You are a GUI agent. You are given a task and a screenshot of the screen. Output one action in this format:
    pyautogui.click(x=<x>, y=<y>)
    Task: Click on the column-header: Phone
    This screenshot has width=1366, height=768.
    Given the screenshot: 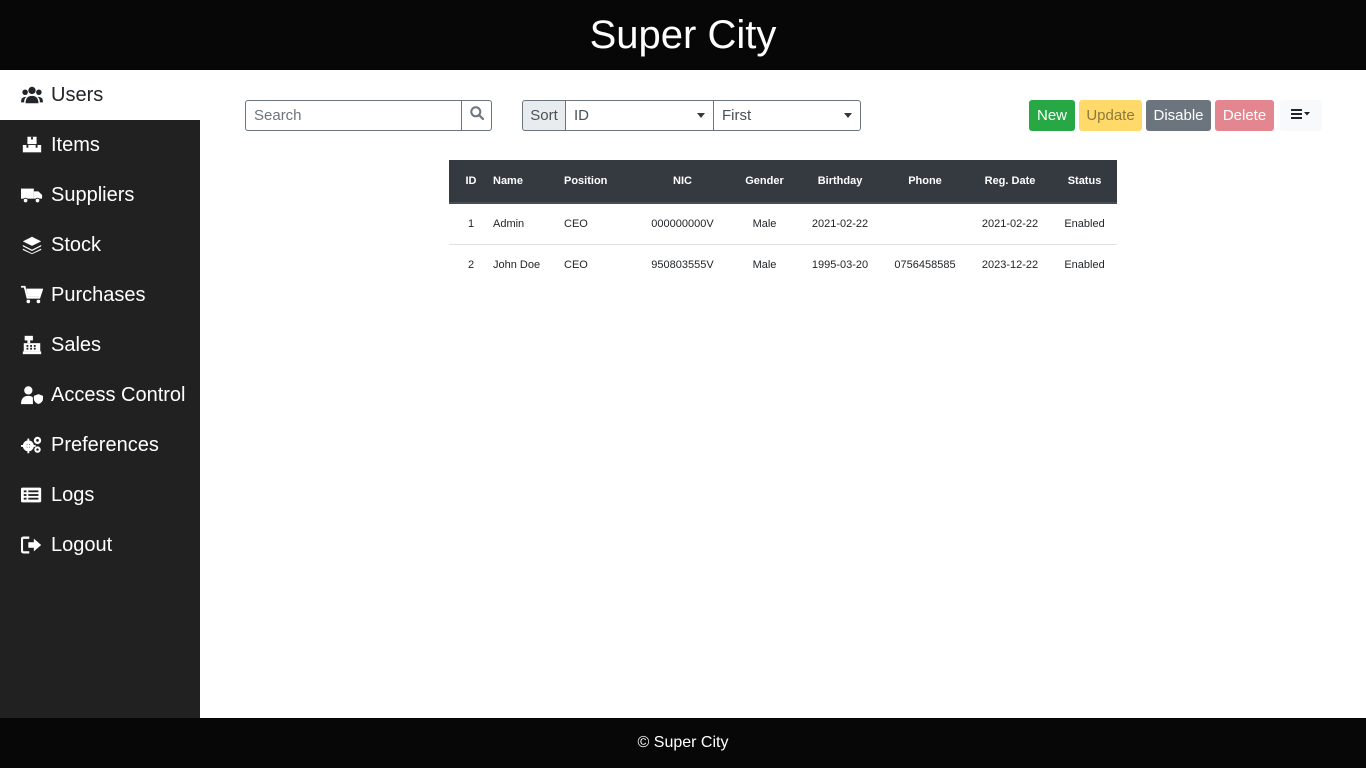 What is the action you would take?
    pyautogui.click(x=925, y=182)
    